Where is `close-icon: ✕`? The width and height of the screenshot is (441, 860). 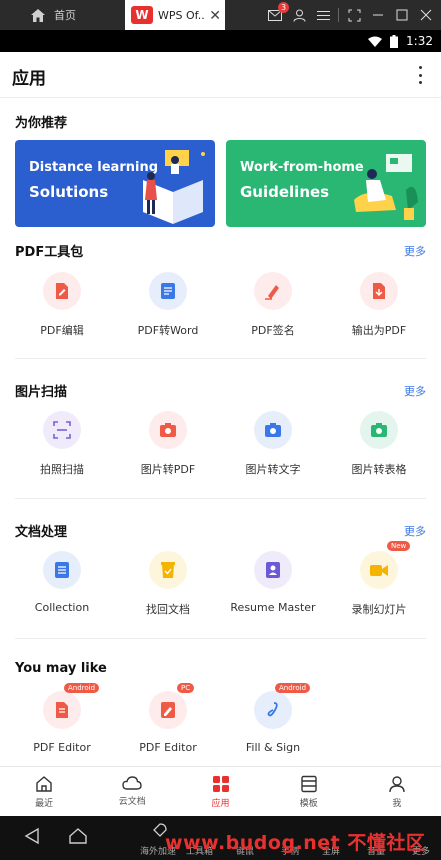
close-icon: ✕ is located at coordinates (215, 16).